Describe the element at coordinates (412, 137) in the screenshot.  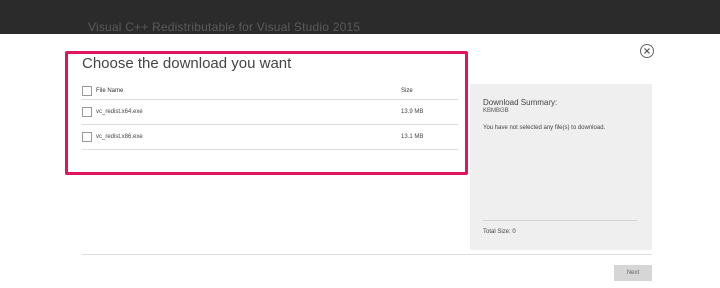
I see `file-size: 13.1 MB` at that location.